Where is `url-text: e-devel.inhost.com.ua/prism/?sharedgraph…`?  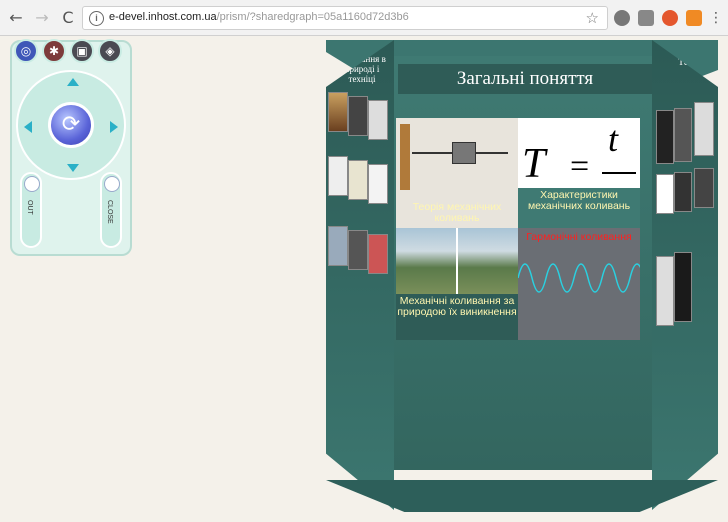 url-text: e-devel.inhost.com.ua/prism/?sharedgraph… is located at coordinates (259, 17).